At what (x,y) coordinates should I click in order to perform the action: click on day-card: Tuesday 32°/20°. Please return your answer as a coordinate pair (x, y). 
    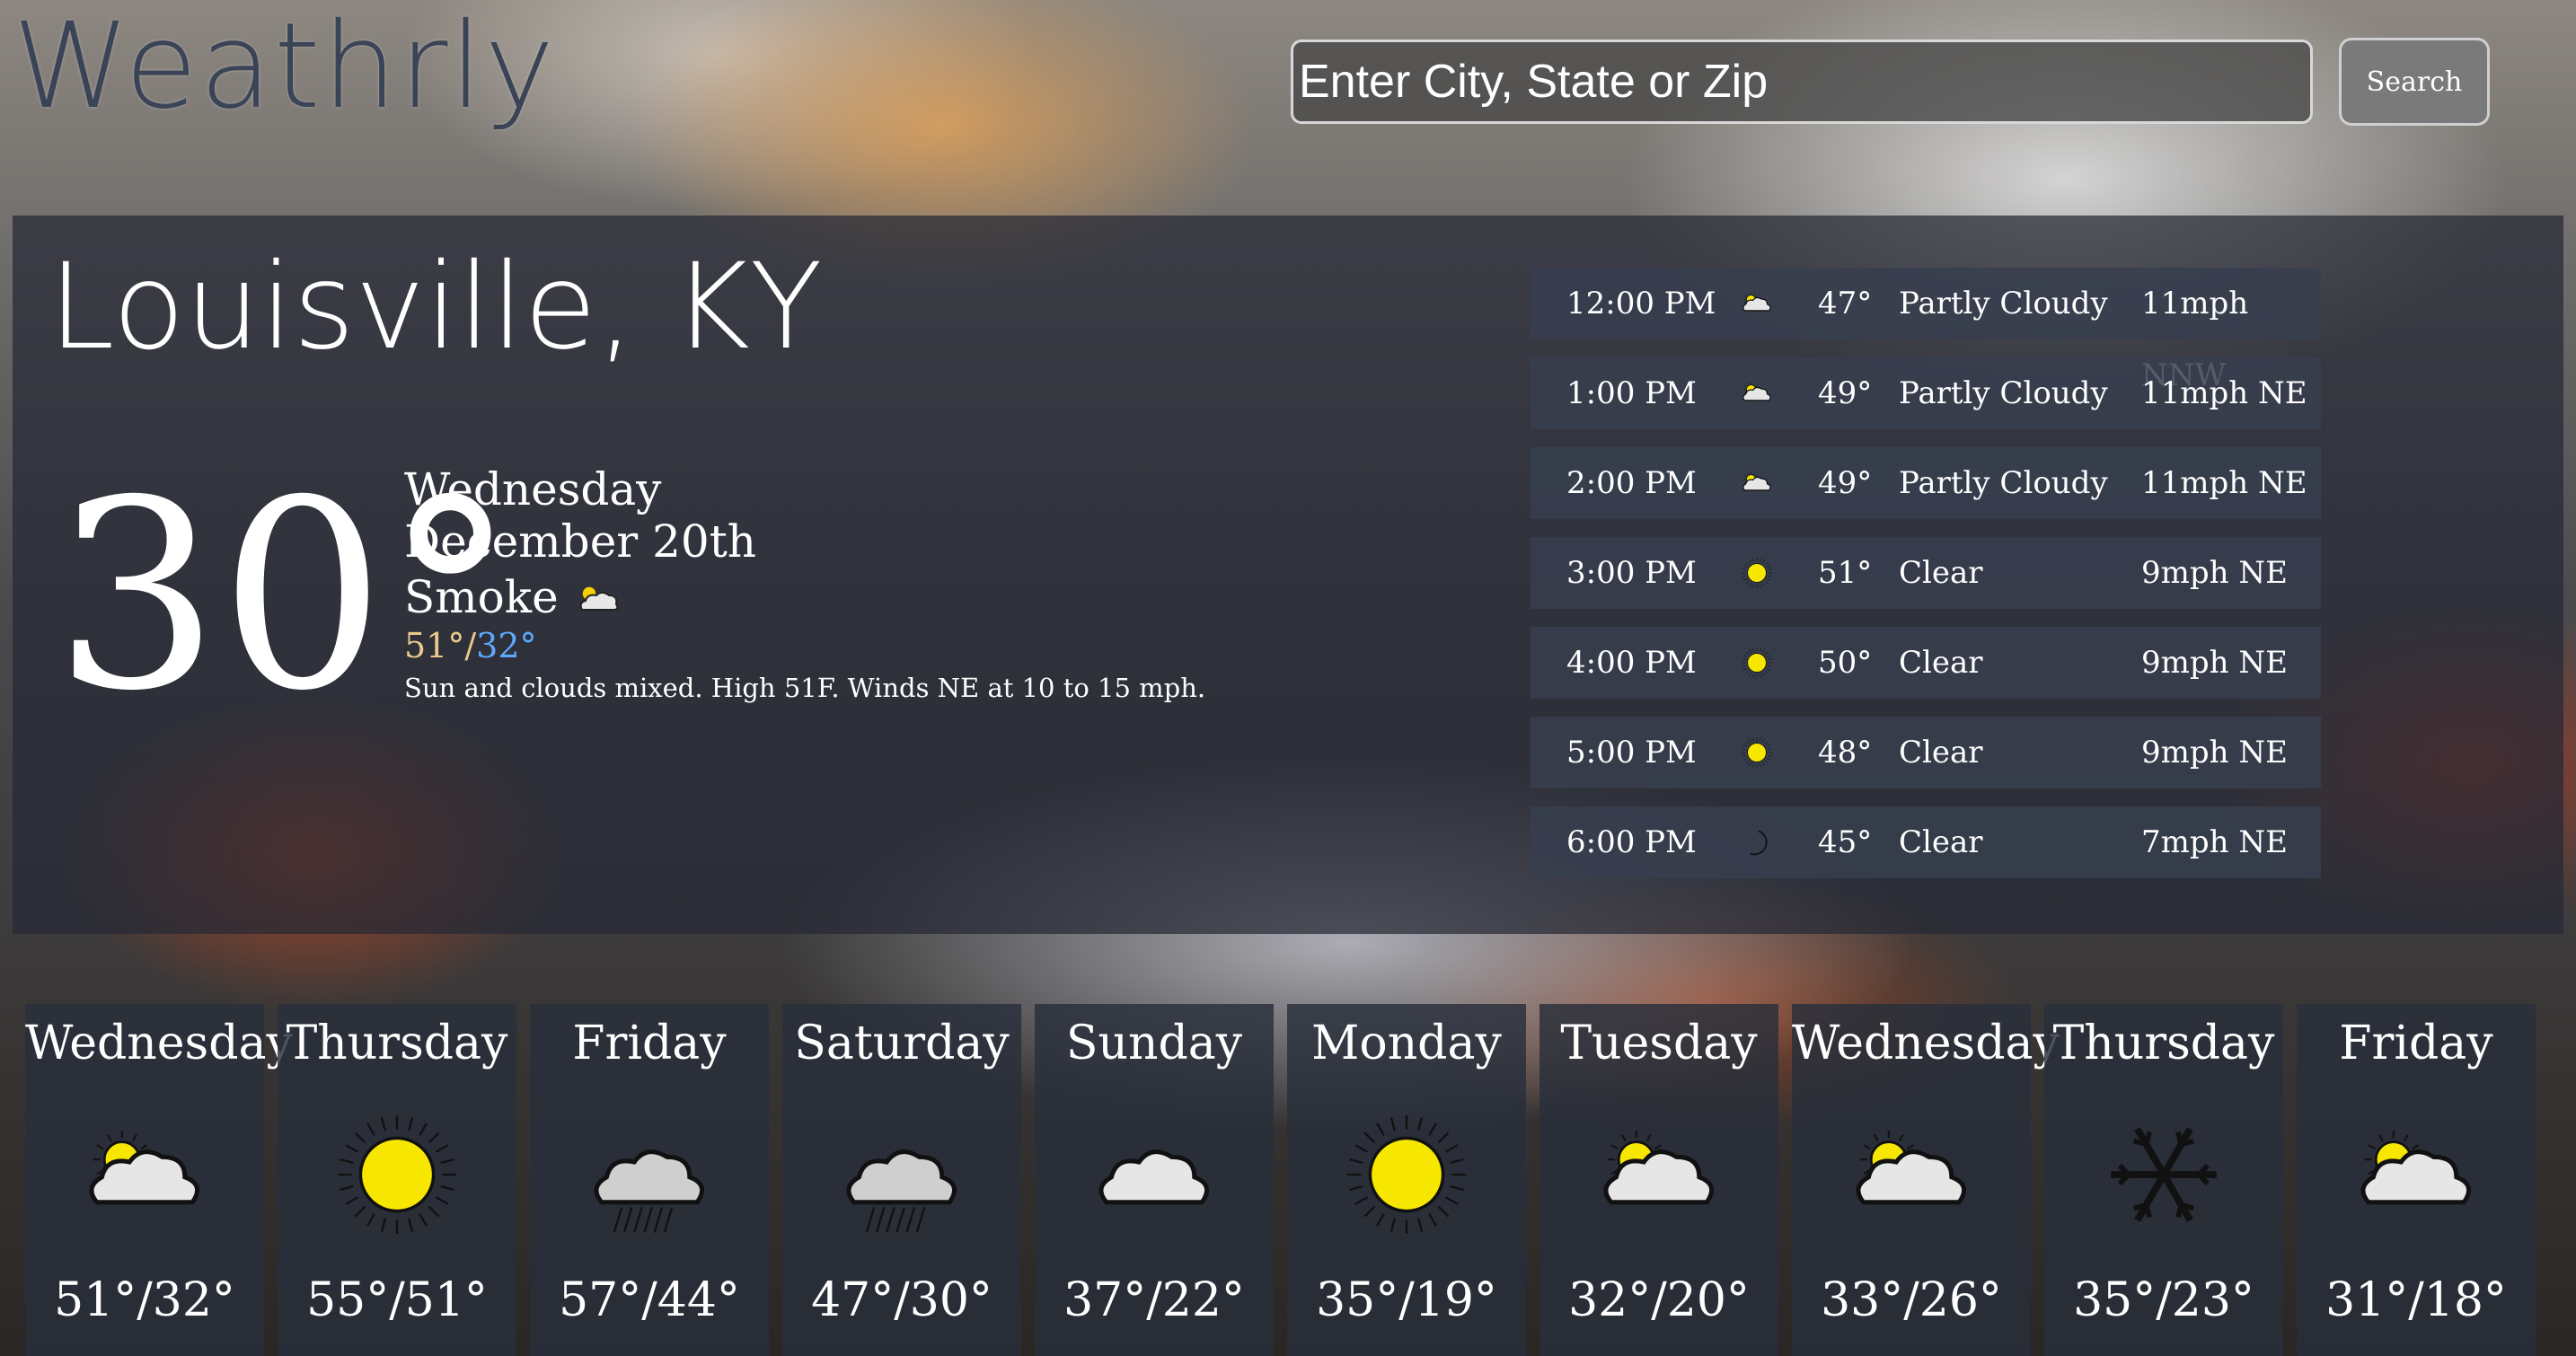
    Looking at the image, I should click on (1658, 1180).